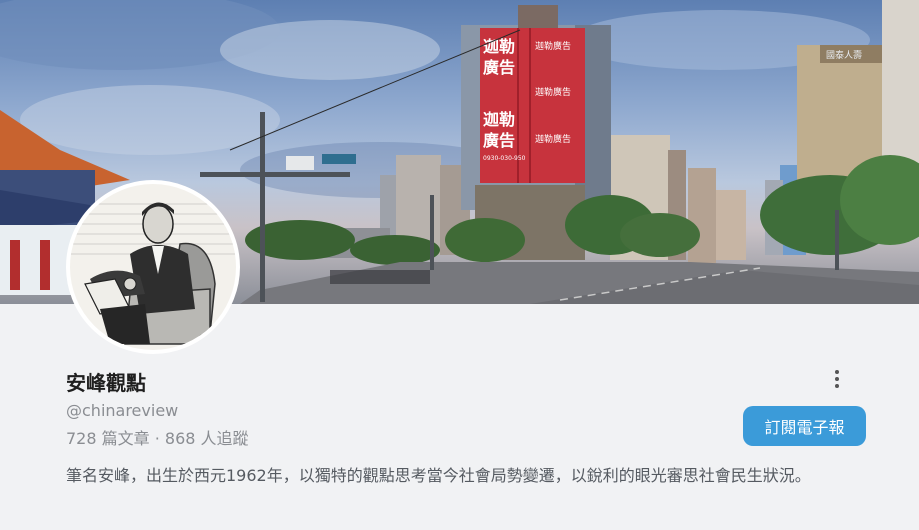 Image resolution: width=919 pixels, height=530 pixels. What do you see at coordinates (499, 46) in the screenshot?
I see `billboard-text-1: 迦勒` at bounding box center [499, 46].